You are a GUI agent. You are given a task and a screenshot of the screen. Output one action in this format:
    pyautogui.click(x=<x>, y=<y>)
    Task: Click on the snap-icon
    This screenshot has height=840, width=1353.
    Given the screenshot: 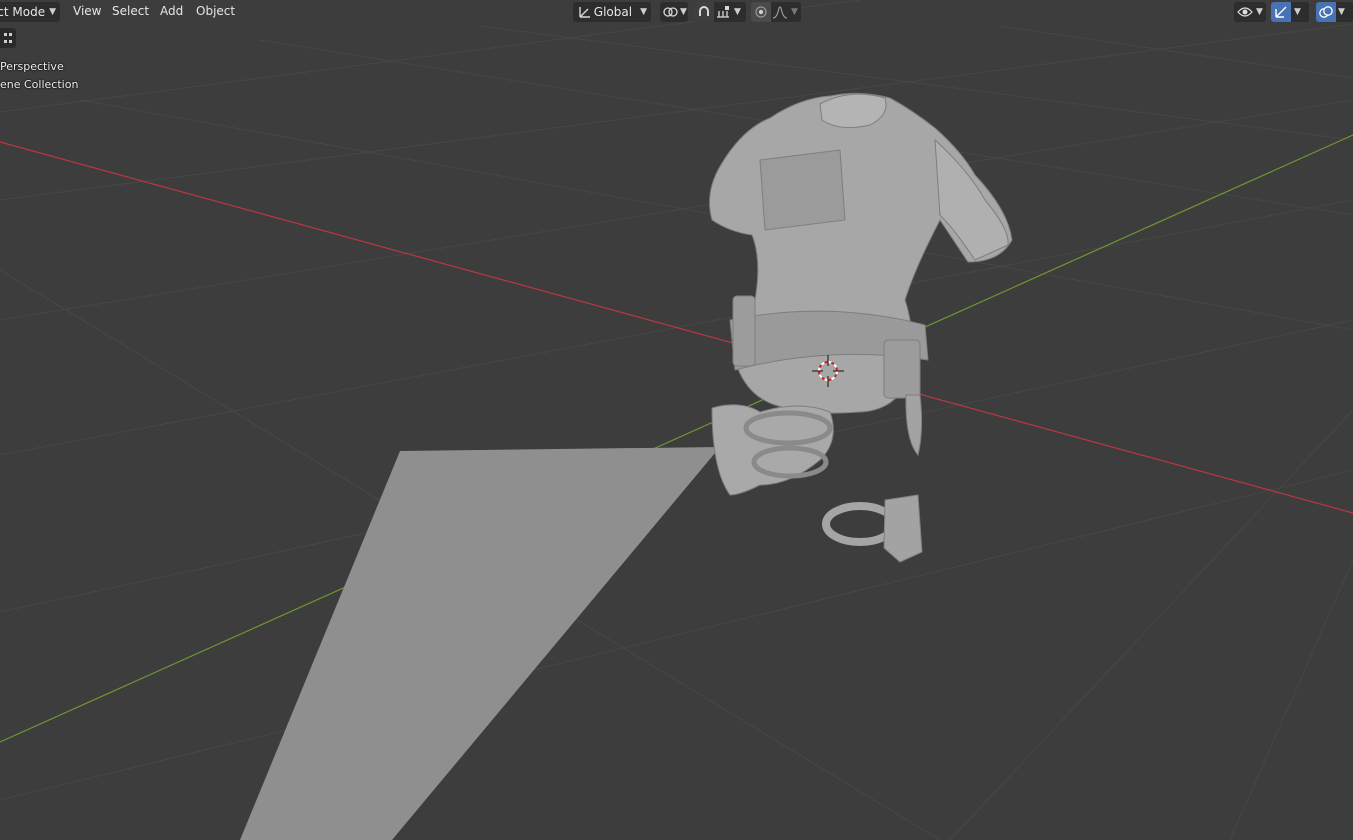 What is the action you would take?
    pyautogui.click(x=704, y=12)
    